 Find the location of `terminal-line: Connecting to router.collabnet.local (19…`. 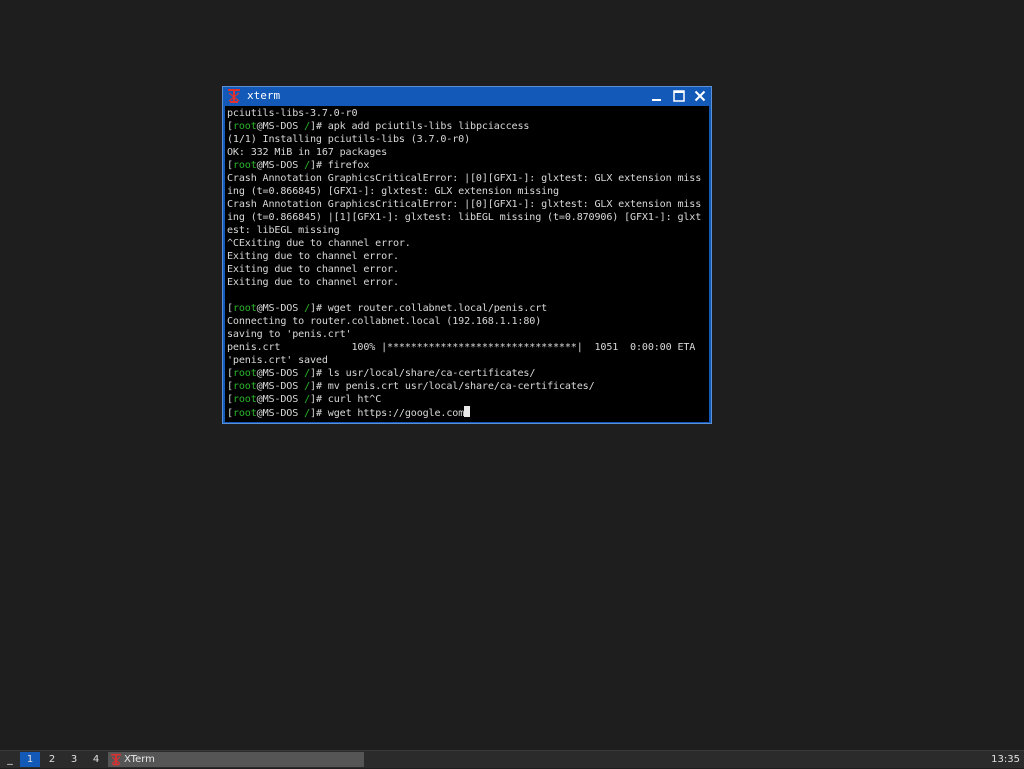

terminal-line: Connecting to router.collabnet.local (19… is located at coordinates (464, 321).